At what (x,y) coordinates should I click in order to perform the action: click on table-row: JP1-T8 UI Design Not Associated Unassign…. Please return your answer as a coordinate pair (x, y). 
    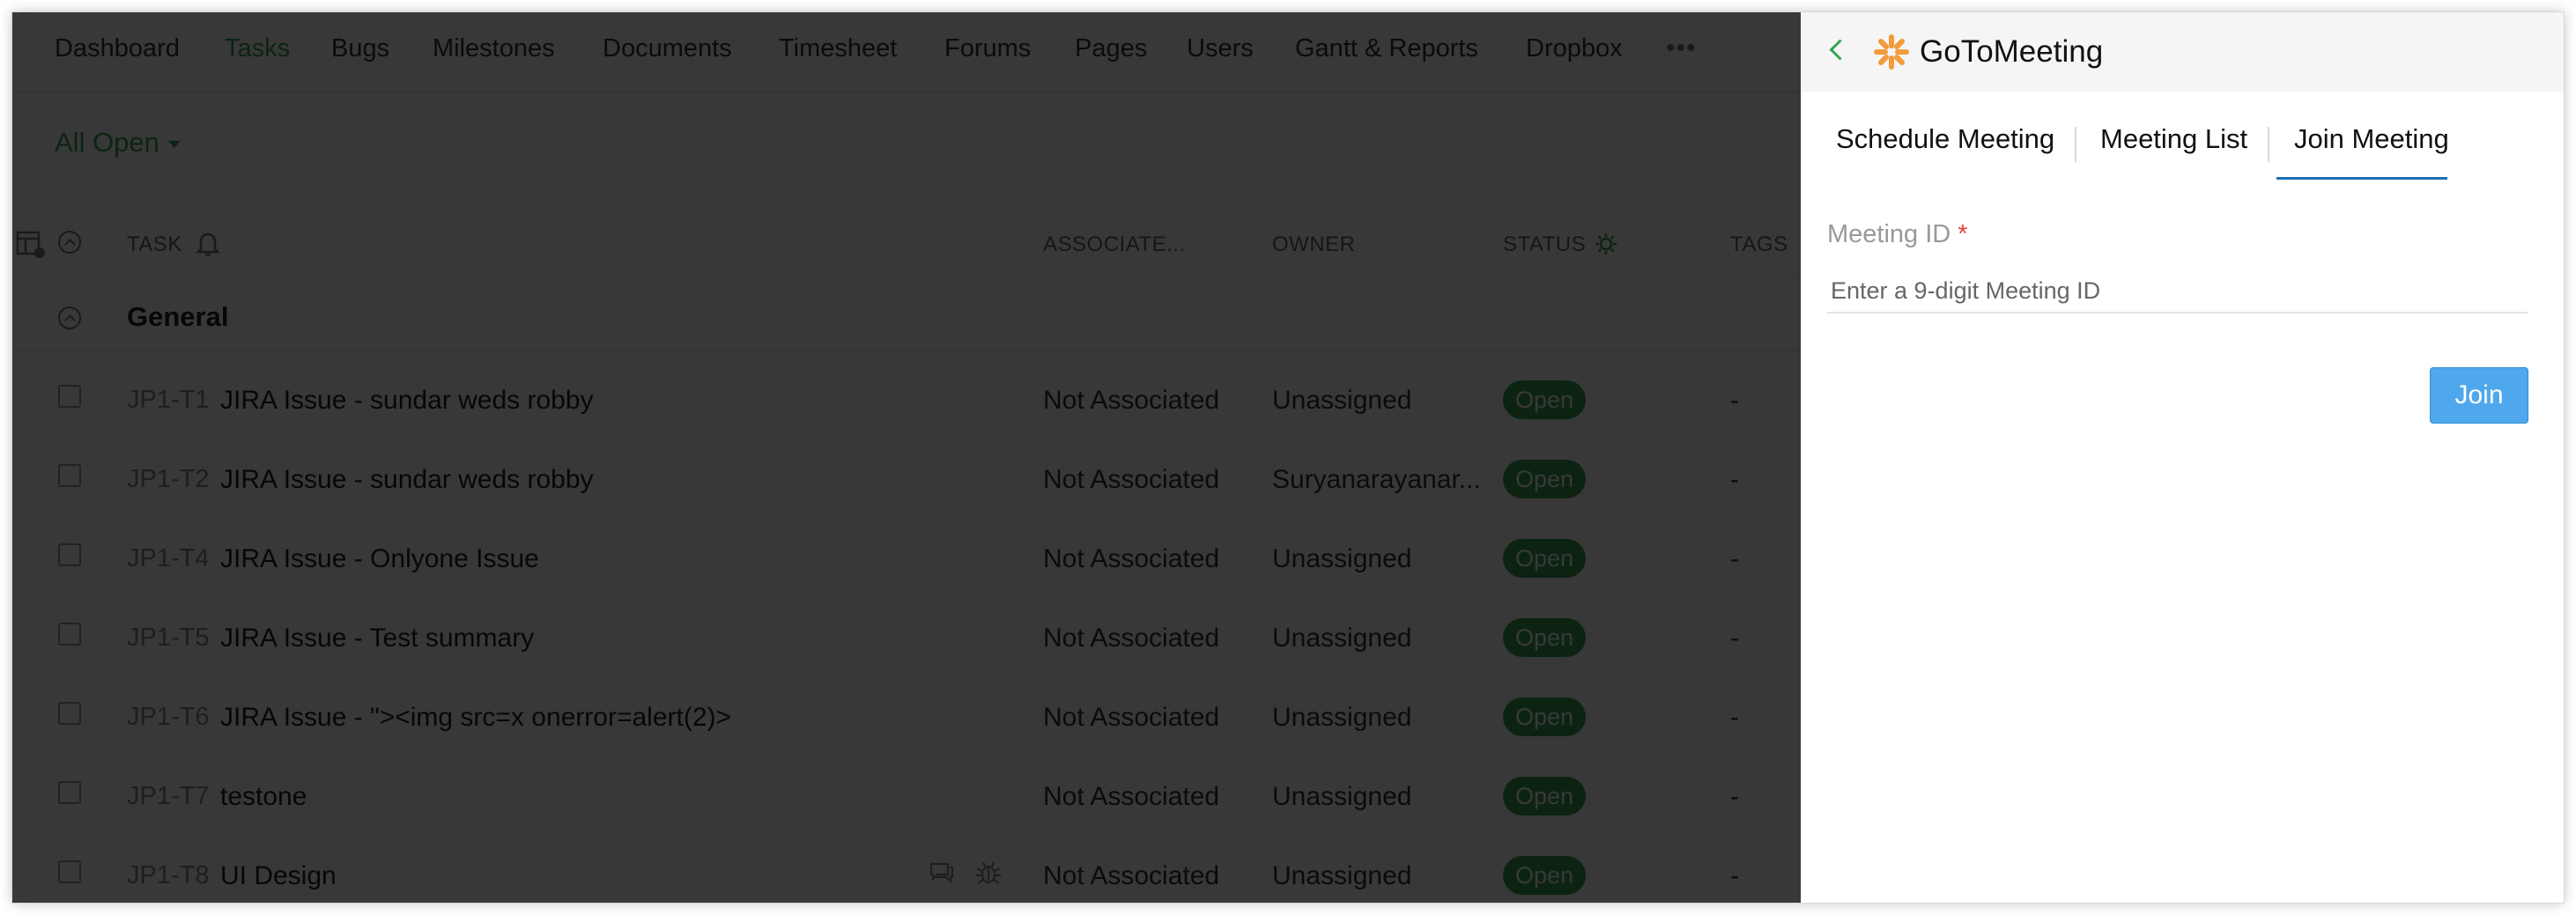
    Looking at the image, I should click on (907, 868).